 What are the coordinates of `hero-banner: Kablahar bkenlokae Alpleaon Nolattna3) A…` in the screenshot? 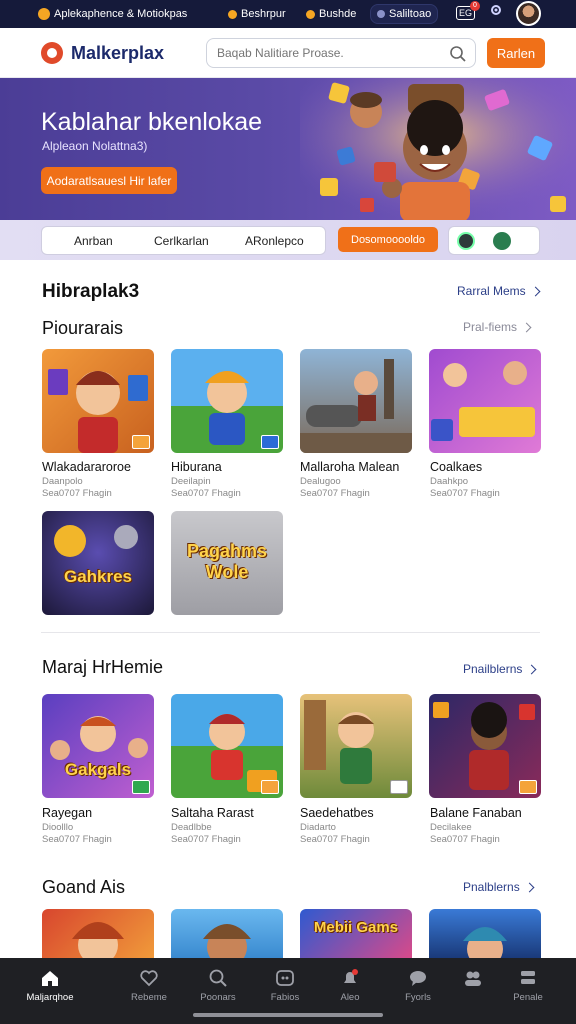 It's located at (288, 149).